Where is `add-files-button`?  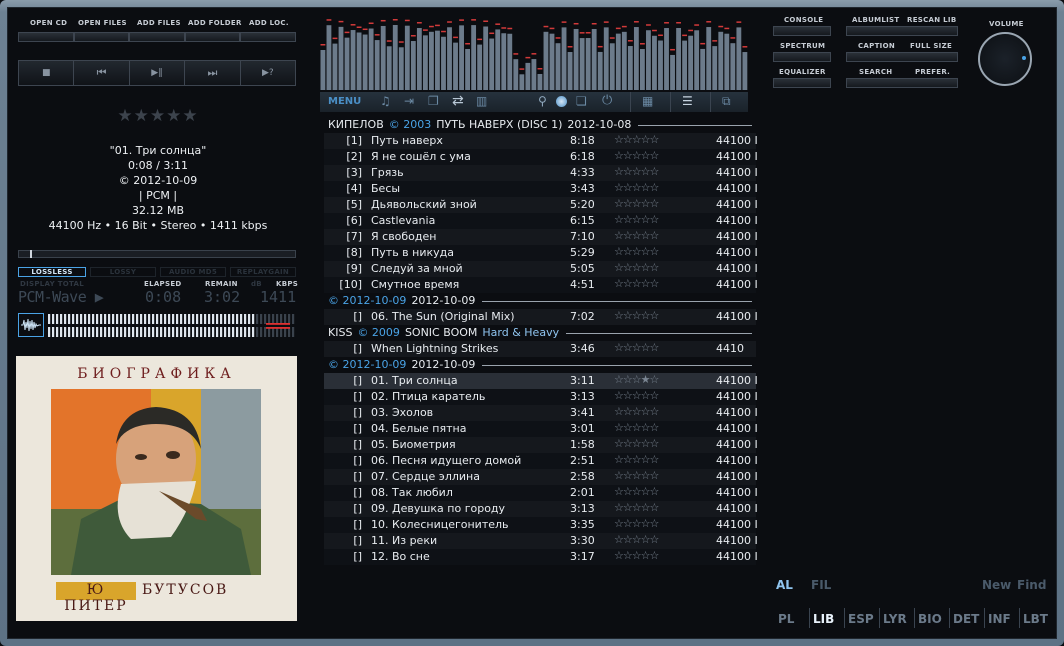
add-files-button is located at coordinates (157, 37).